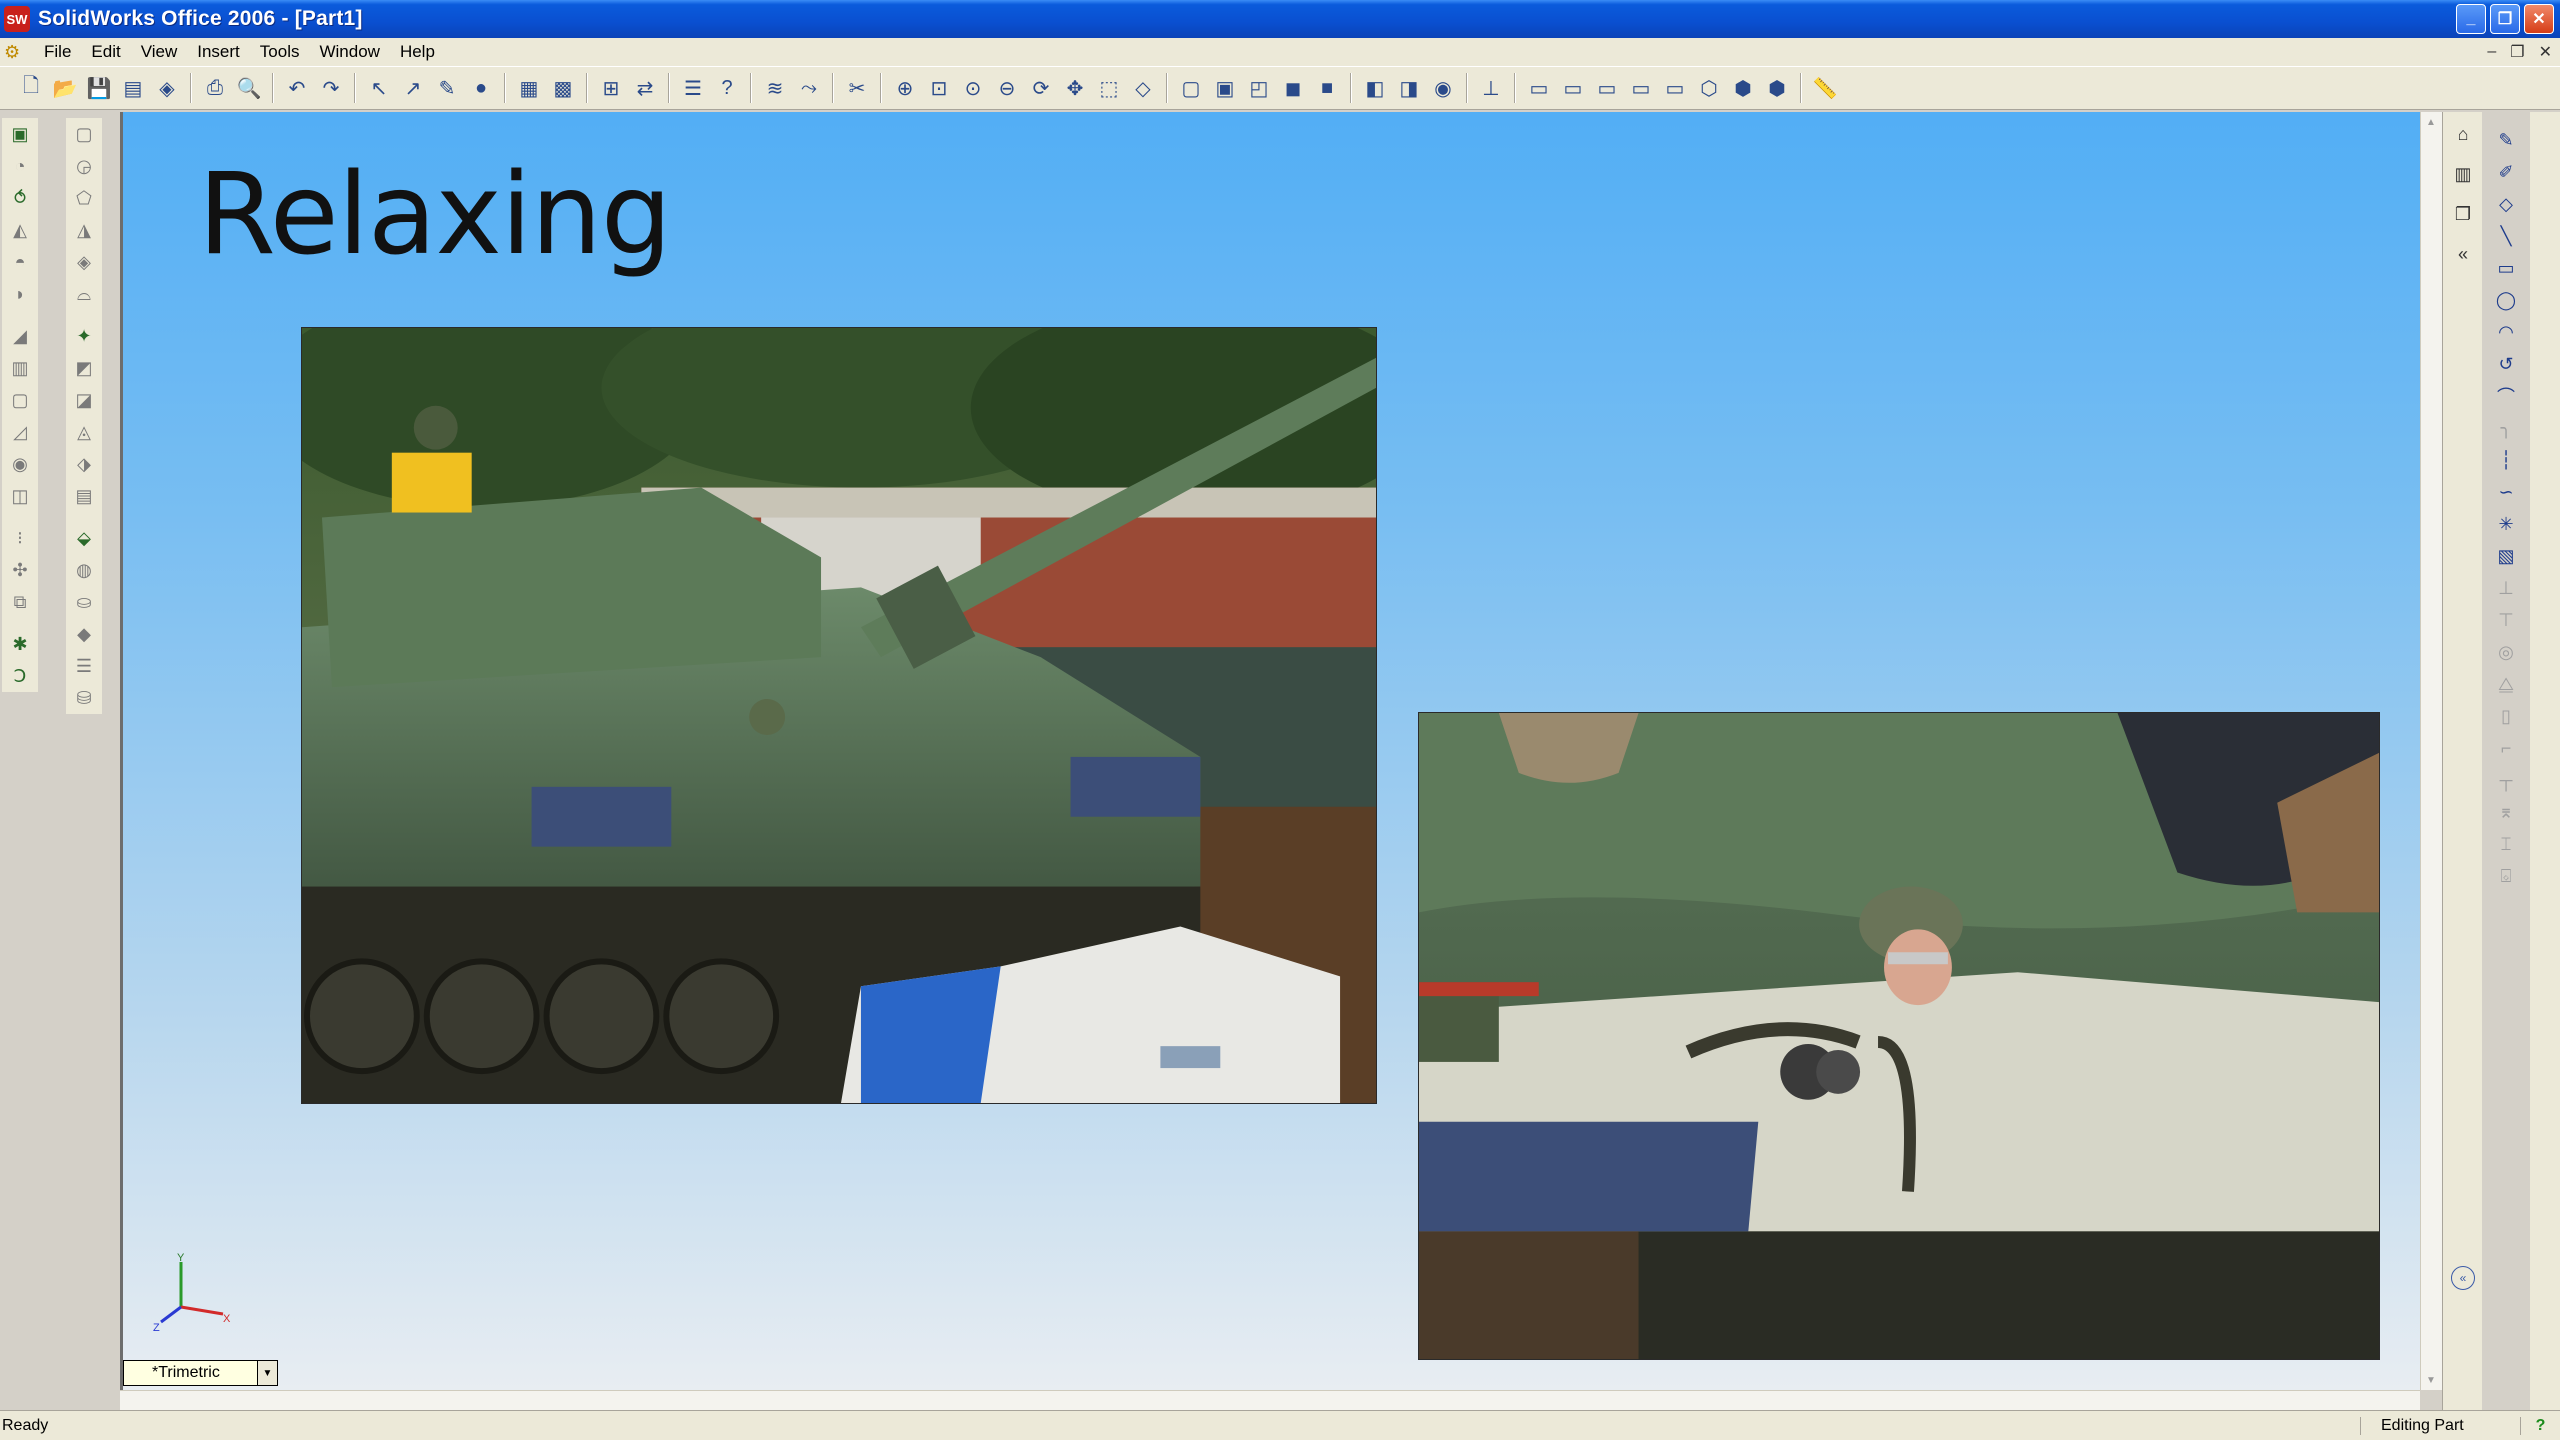  I want to click on mirror-icon: ⧉, so click(20, 602).